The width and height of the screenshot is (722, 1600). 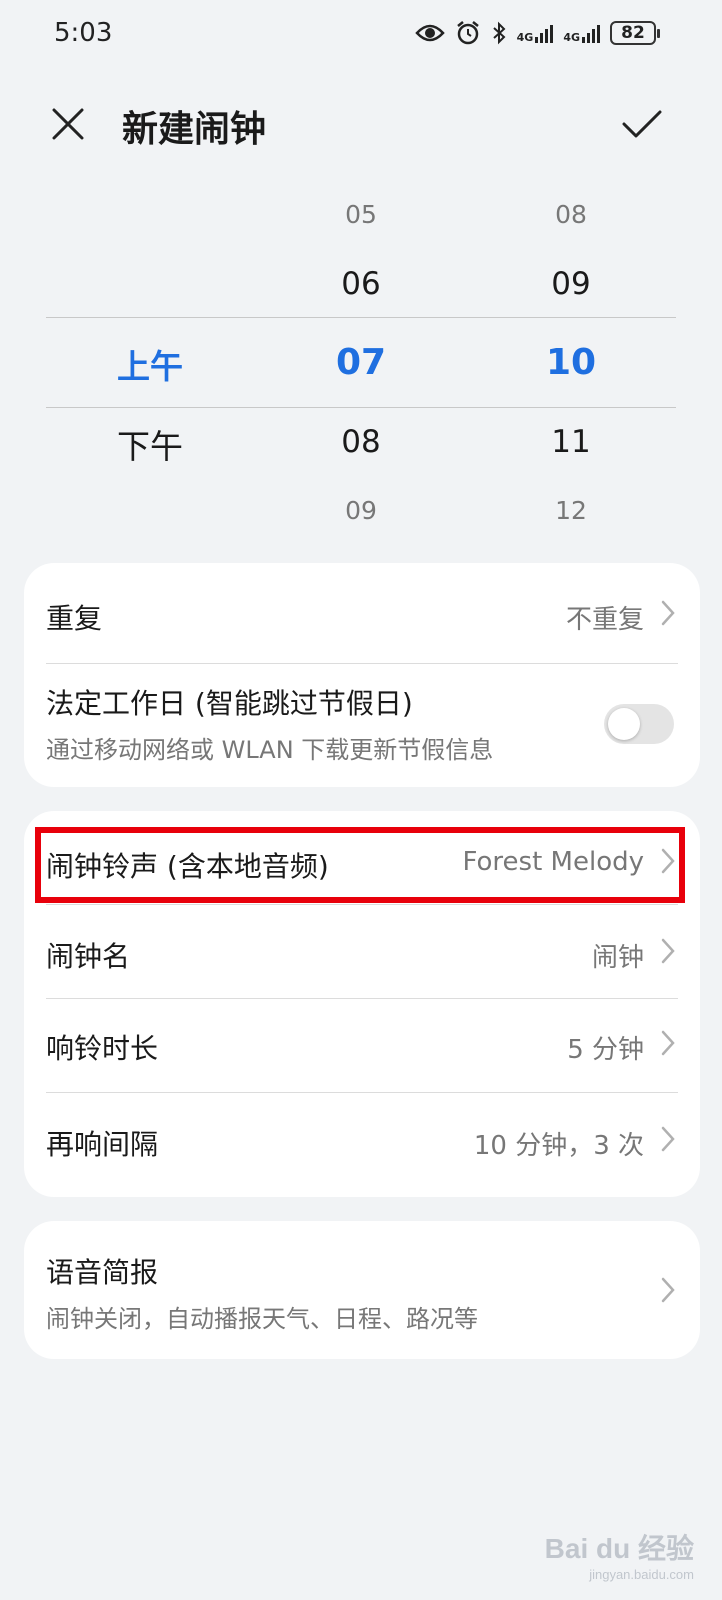 What do you see at coordinates (361, 214) in the screenshot?
I see `hour-option: 05` at bounding box center [361, 214].